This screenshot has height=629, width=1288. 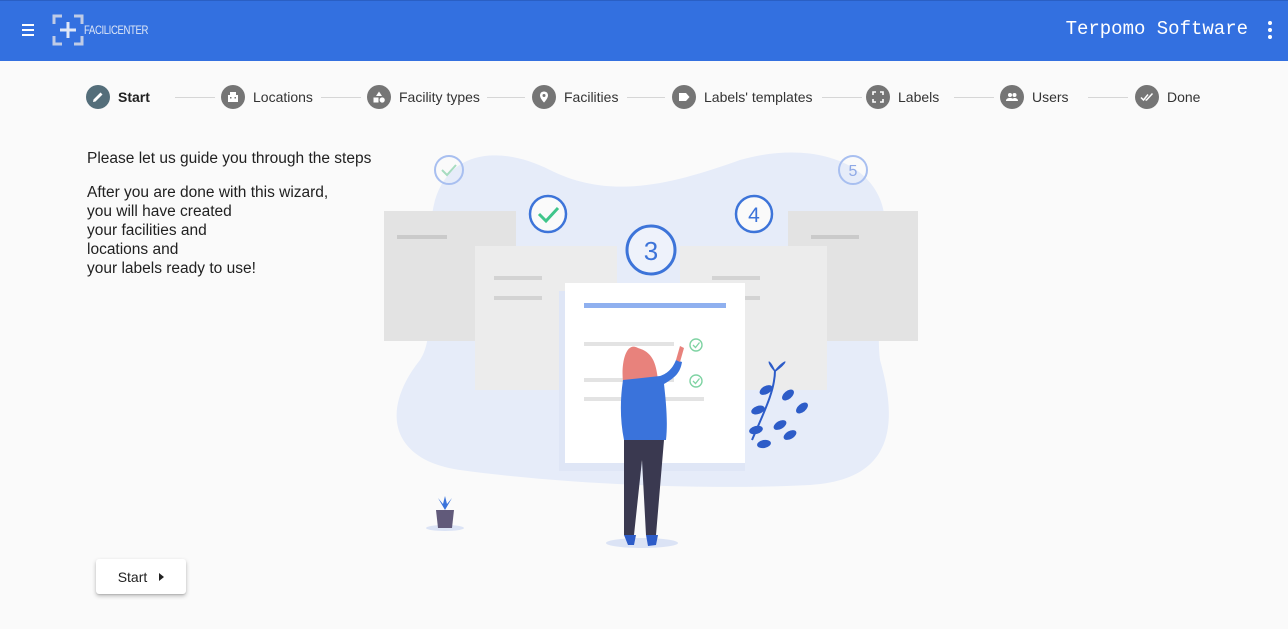 I want to click on intro-line: locations and, so click(x=133, y=249).